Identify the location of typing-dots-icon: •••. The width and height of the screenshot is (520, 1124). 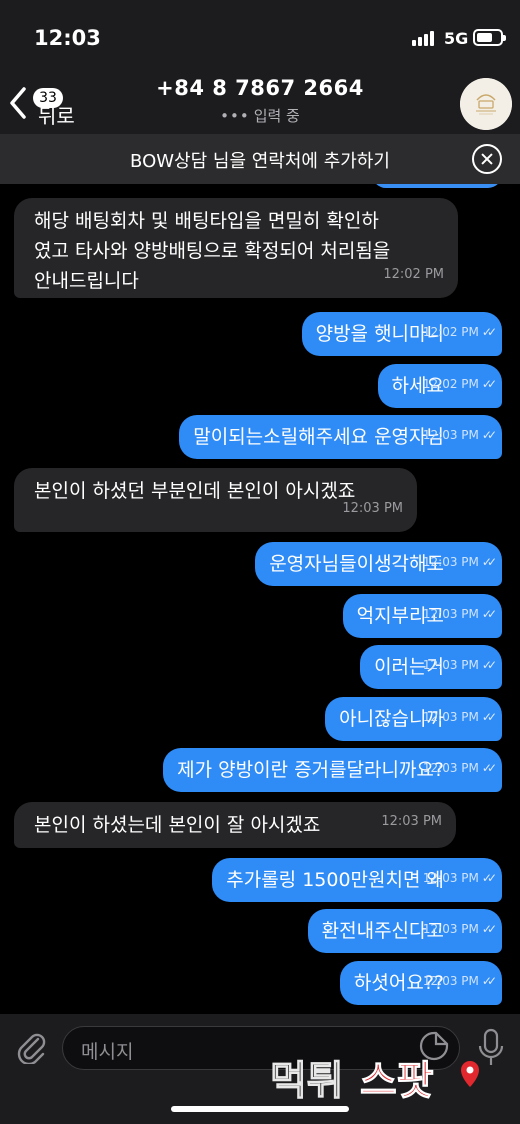
(235, 116).